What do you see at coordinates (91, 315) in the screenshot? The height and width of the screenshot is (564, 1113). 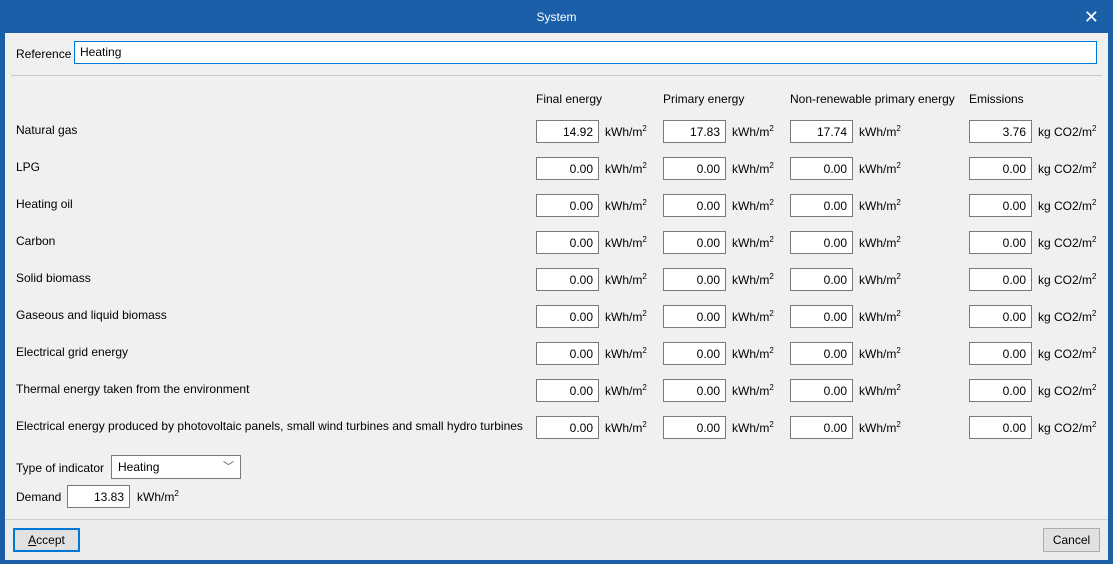 I see `row-label: Gaseous and liquid biomass` at bounding box center [91, 315].